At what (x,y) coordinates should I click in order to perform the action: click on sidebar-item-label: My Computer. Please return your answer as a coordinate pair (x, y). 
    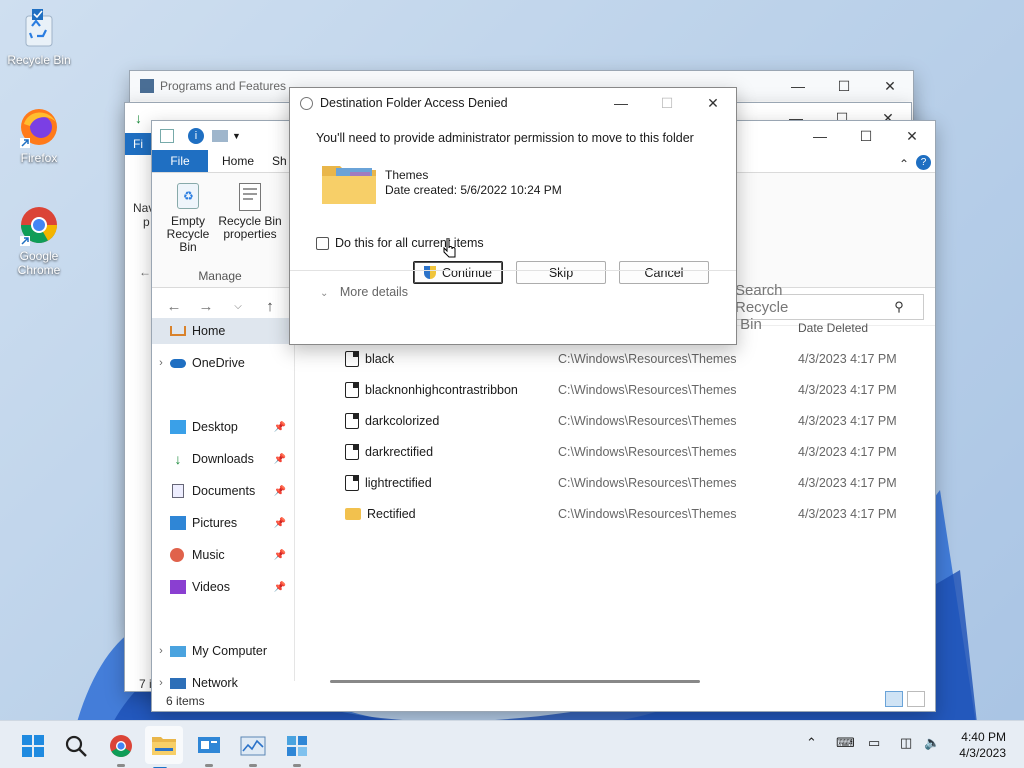
    Looking at the image, I should click on (230, 651).